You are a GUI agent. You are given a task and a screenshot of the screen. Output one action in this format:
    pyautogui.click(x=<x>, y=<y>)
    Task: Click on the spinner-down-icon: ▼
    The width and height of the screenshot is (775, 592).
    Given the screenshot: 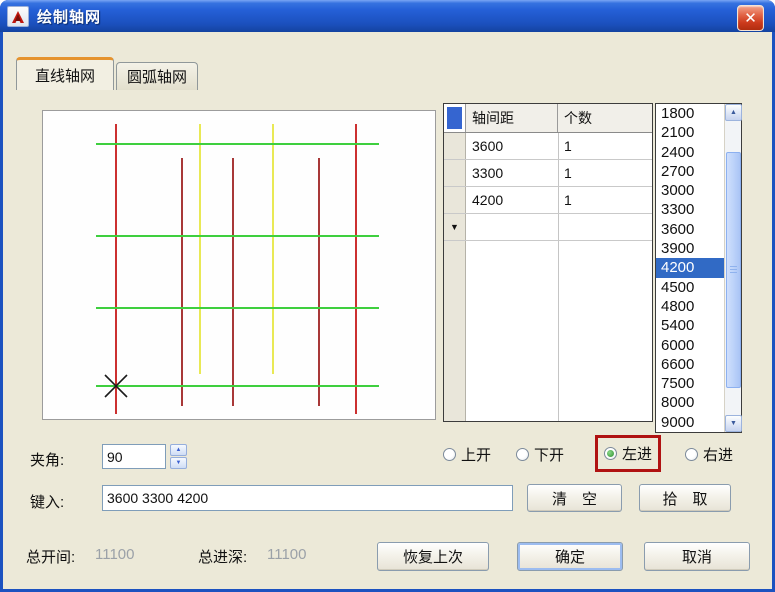 What is the action you would take?
    pyautogui.click(x=178, y=463)
    